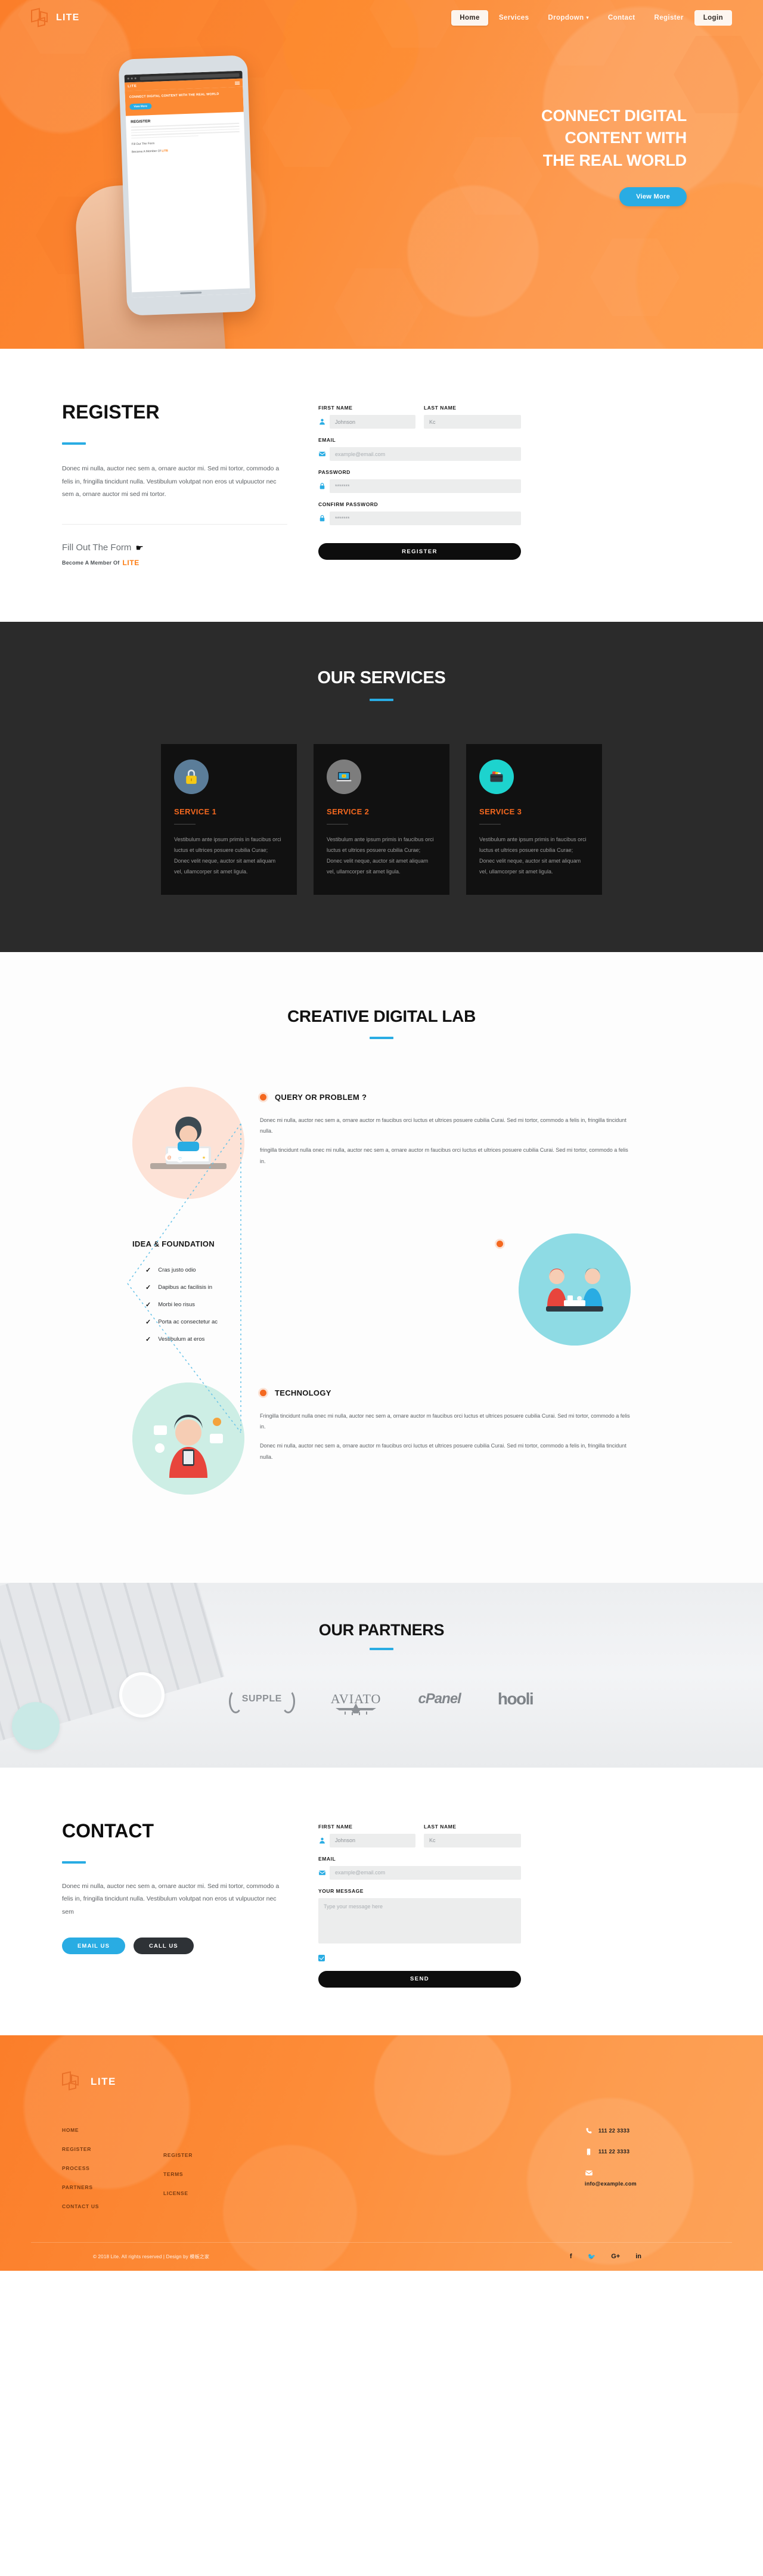  Describe the element at coordinates (614, 116) in the screenshot. I see `hero-title-line-1: CONNECT DIGITAL` at that location.